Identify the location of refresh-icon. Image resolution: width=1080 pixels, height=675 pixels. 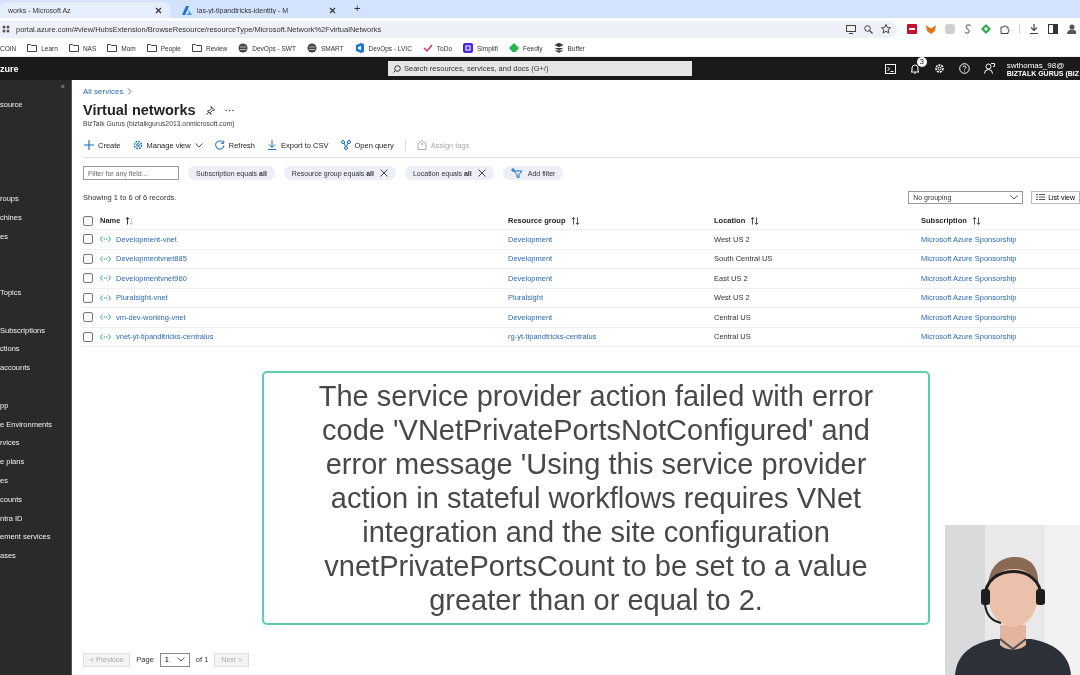
(219, 145).